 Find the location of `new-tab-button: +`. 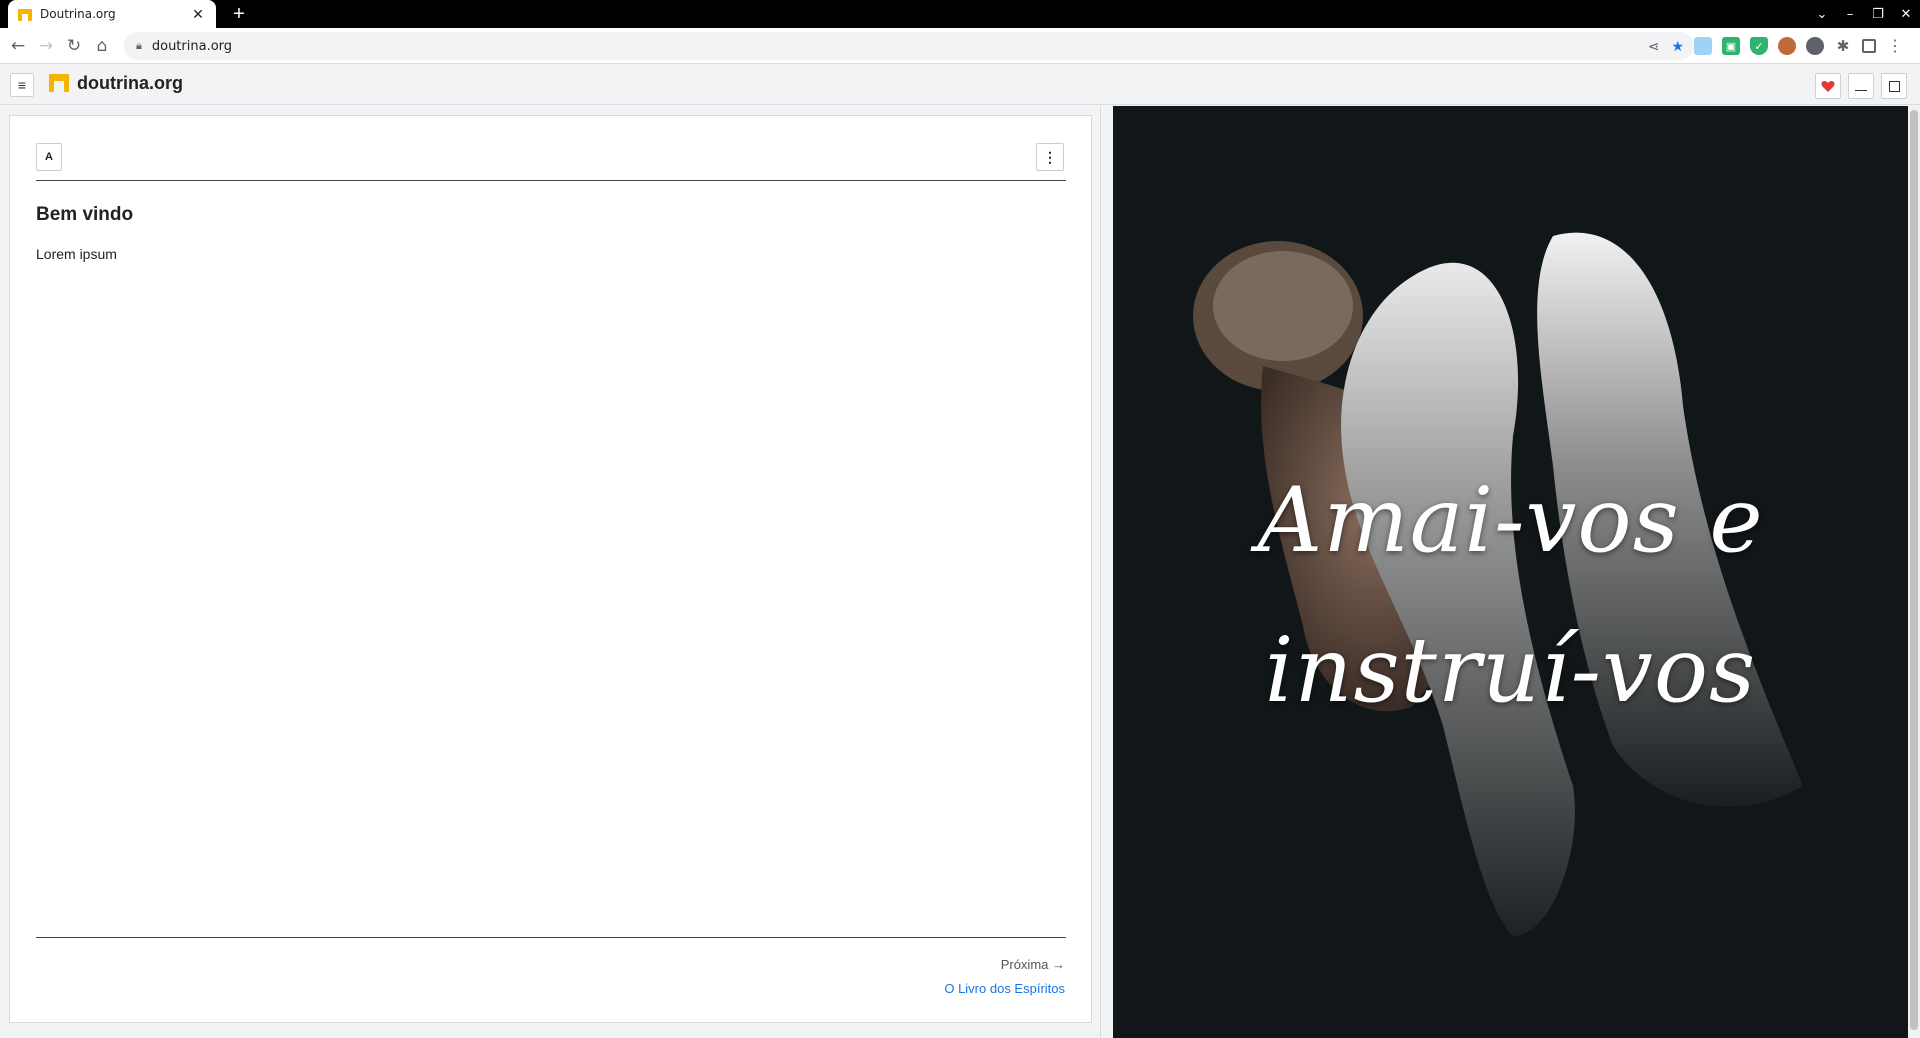

new-tab-button: + is located at coordinates (239, 14).